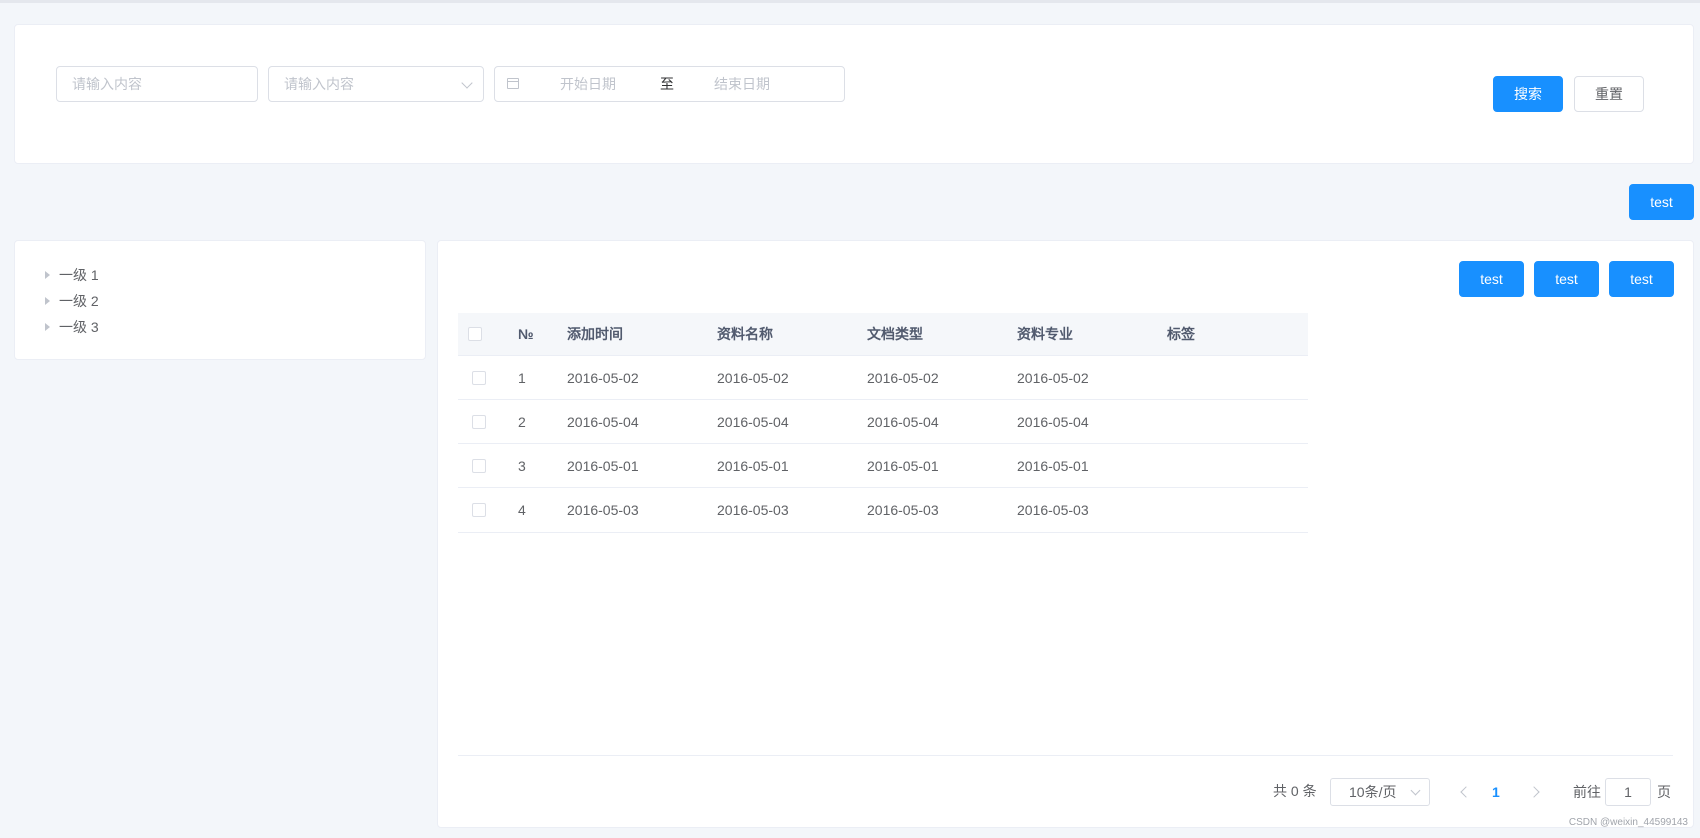  What do you see at coordinates (903, 466) in the screenshot?
I see `cell-type: 2016-05-01` at bounding box center [903, 466].